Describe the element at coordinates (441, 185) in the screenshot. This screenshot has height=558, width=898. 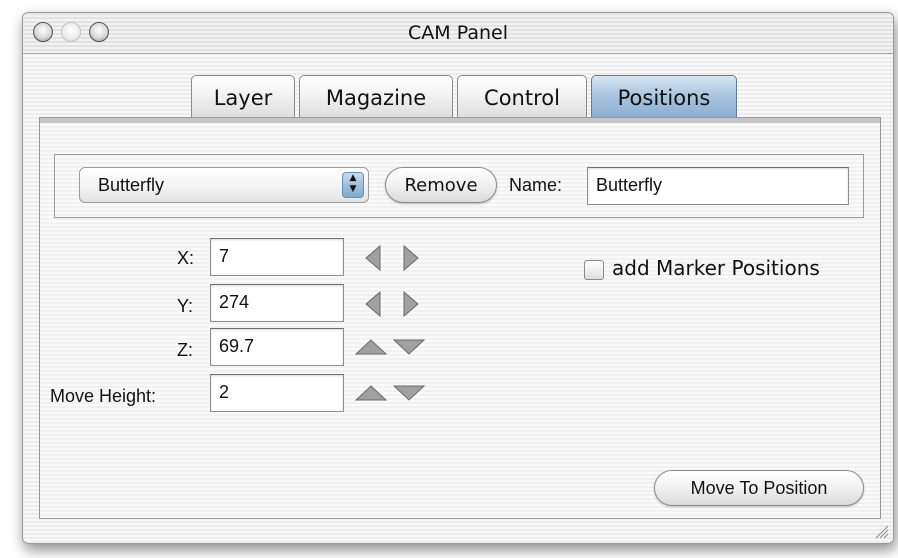
I see `remove-button: Remove` at that location.